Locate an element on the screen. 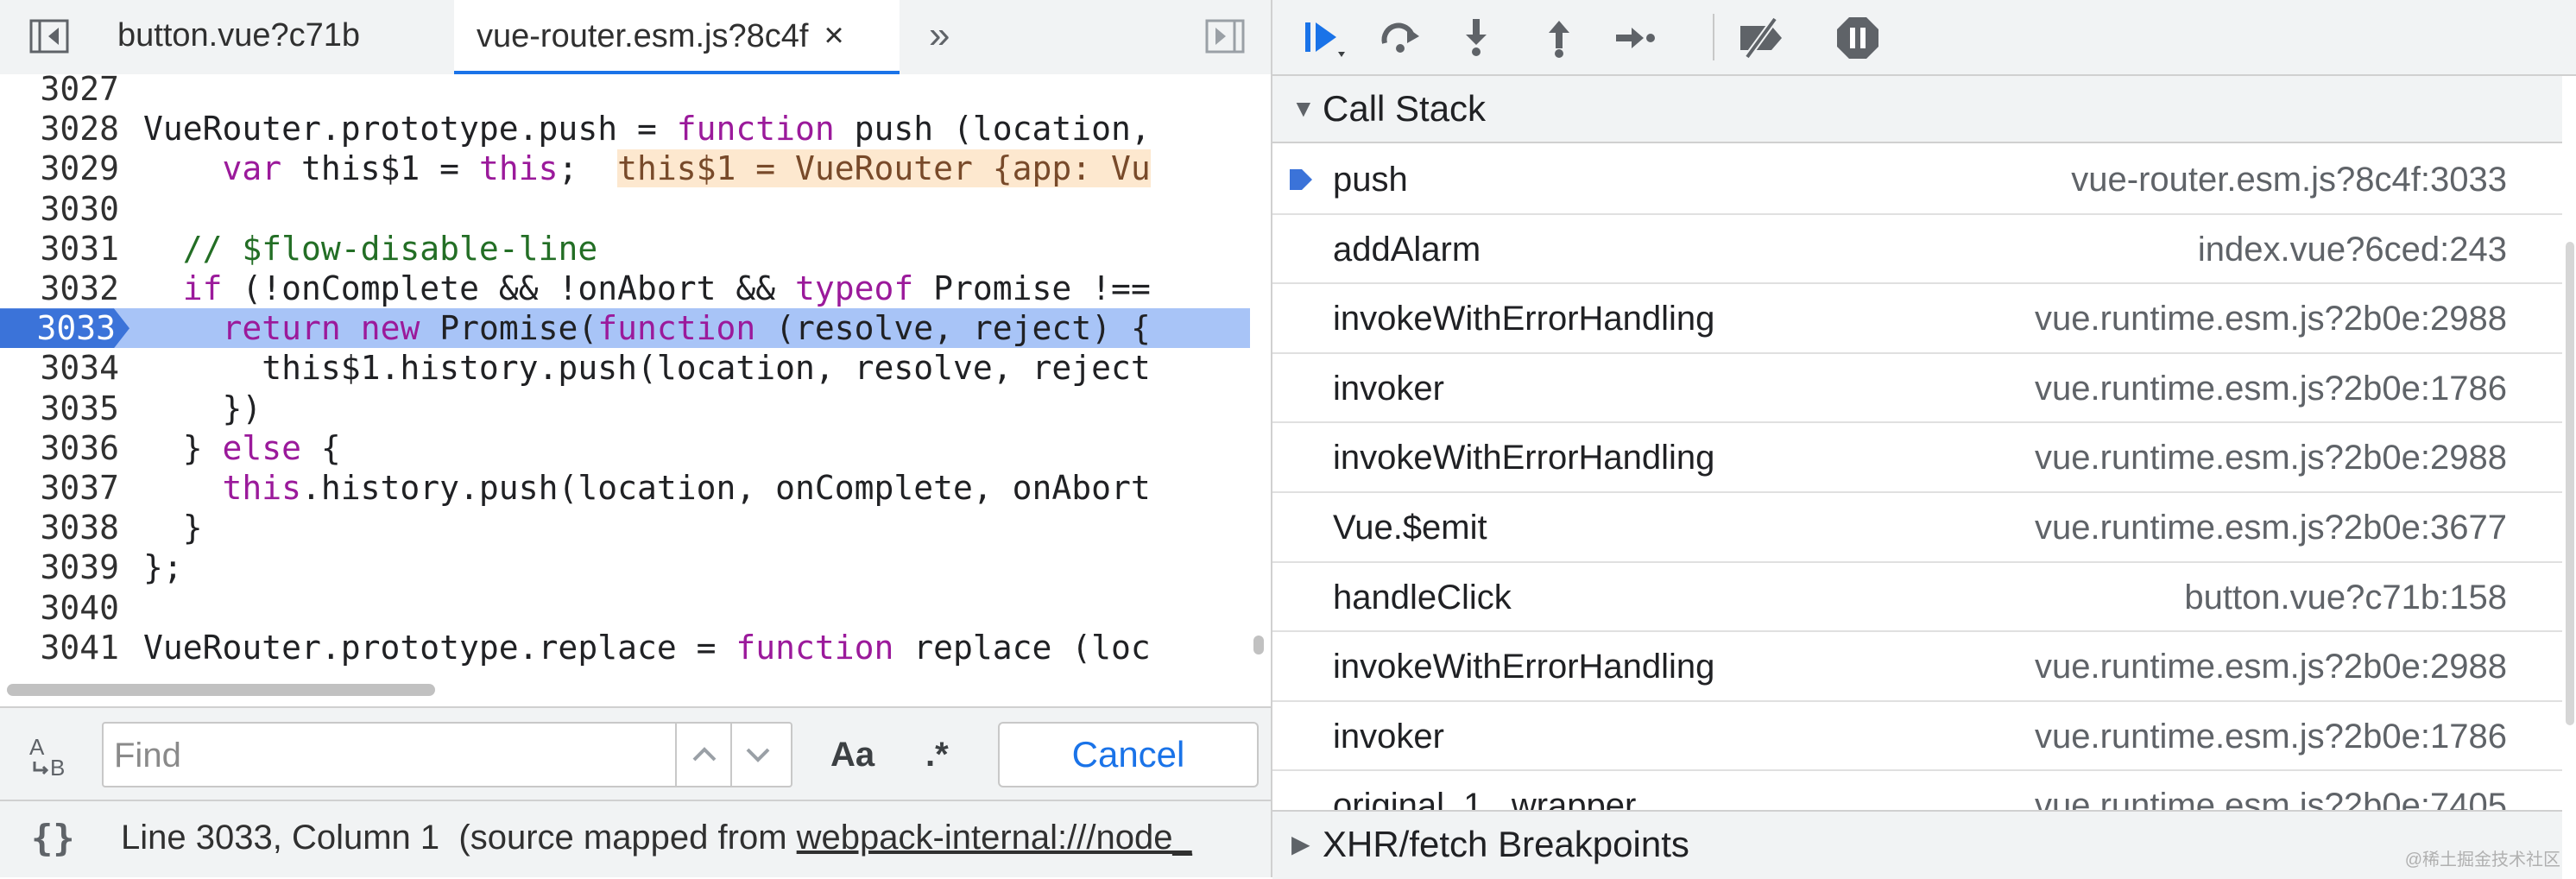 The image size is (2576, 879). line-number: 3027 is located at coordinates (59, 91).